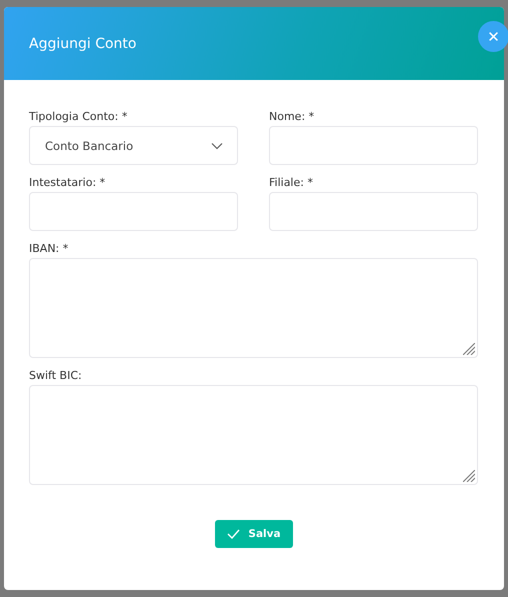 The height and width of the screenshot is (597, 508). I want to click on field-label: Intestatario: *, so click(67, 182).